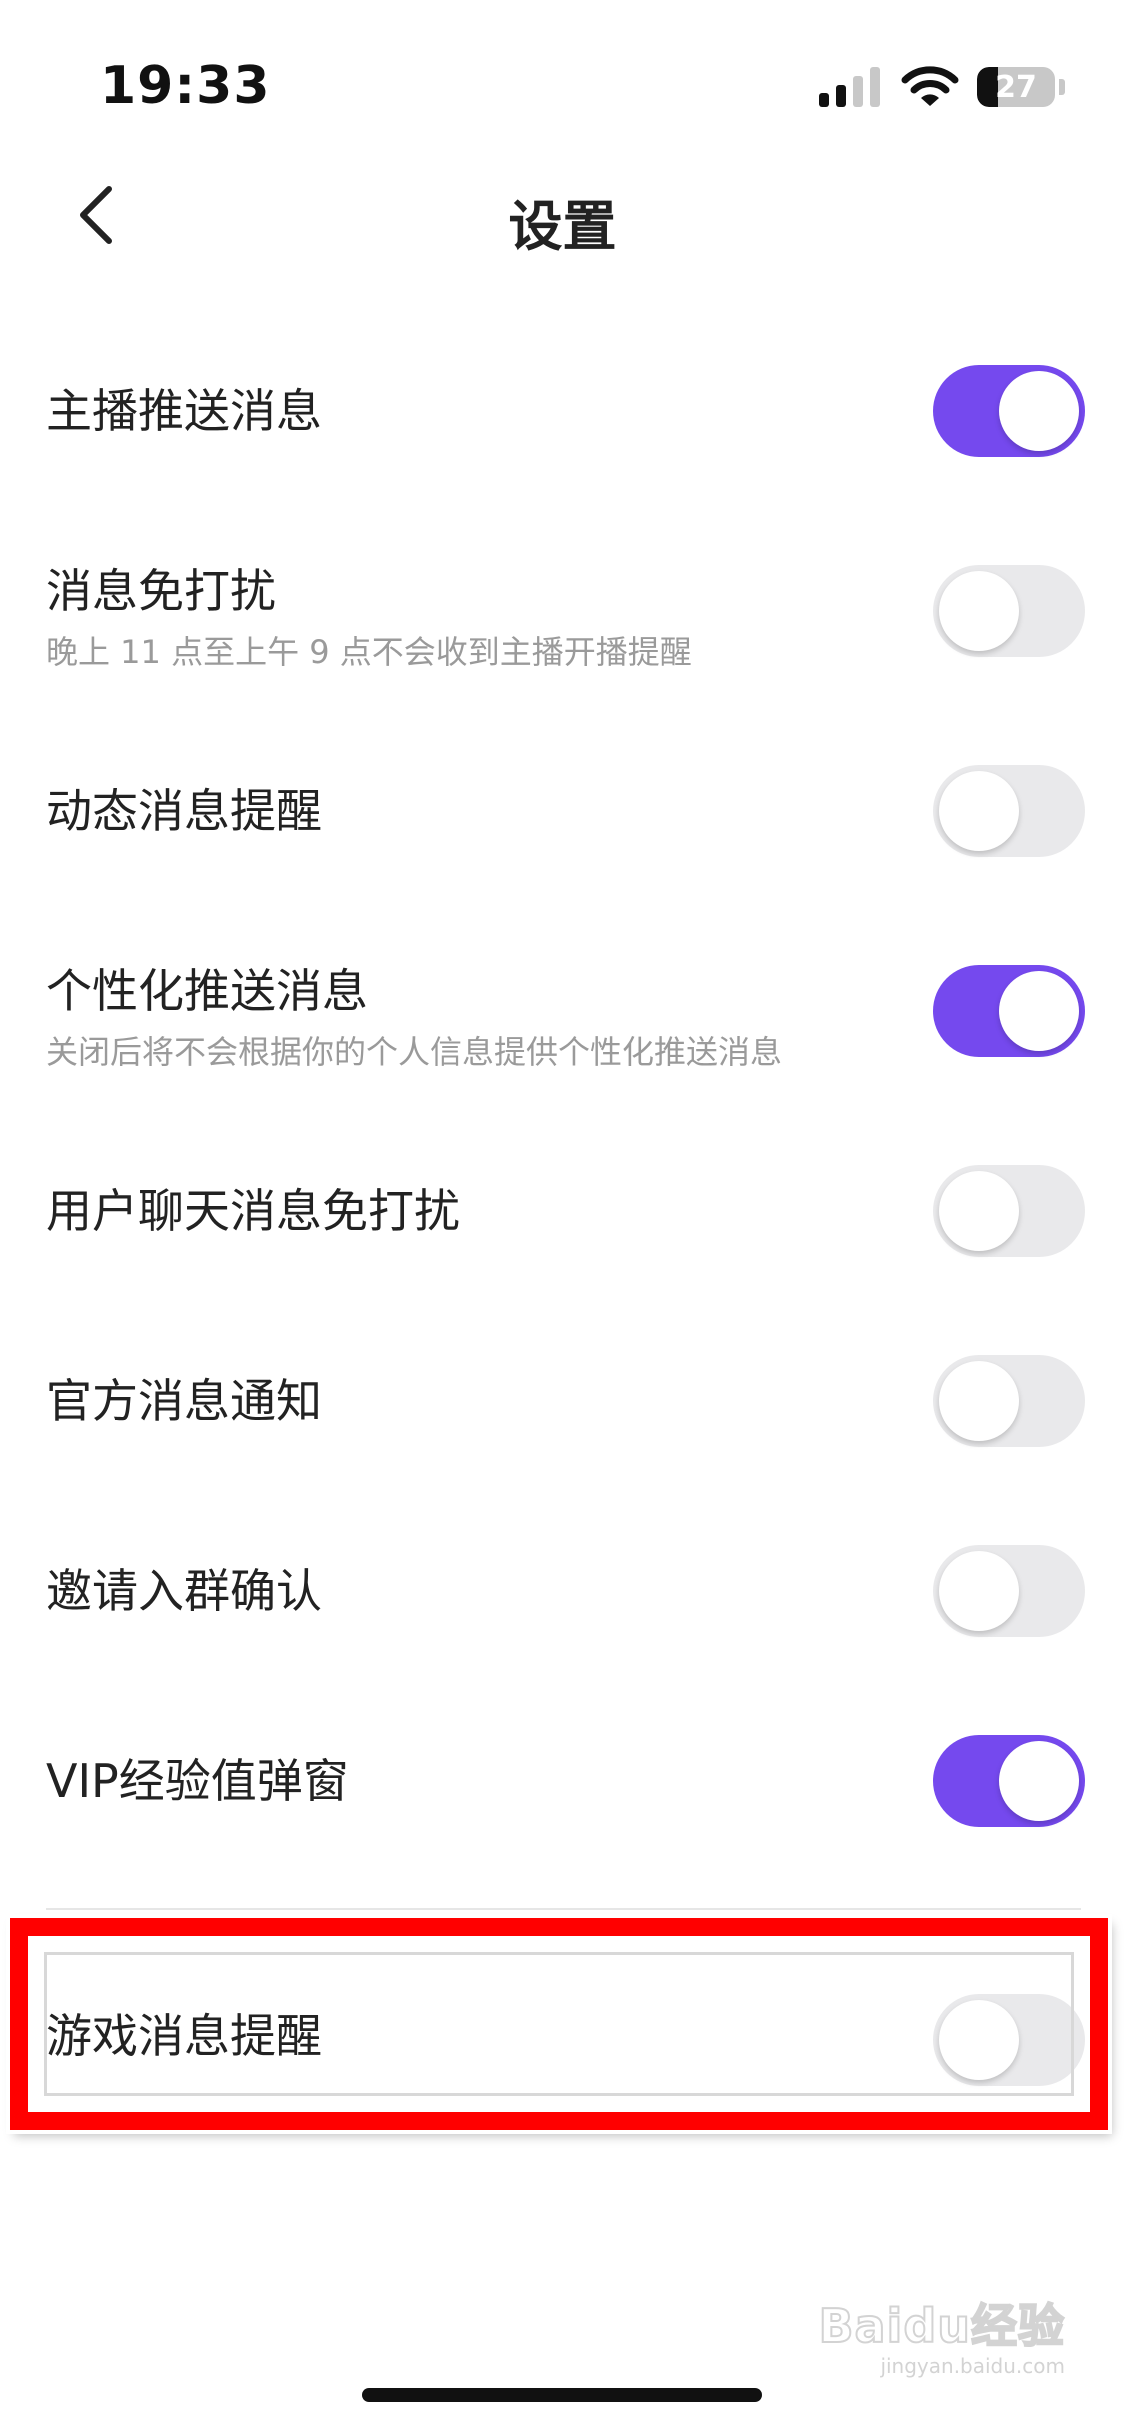 This screenshot has width=1125, height=2436. What do you see at coordinates (562, 75) in the screenshot?
I see `status-bar: 19:33 27` at bounding box center [562, 75].